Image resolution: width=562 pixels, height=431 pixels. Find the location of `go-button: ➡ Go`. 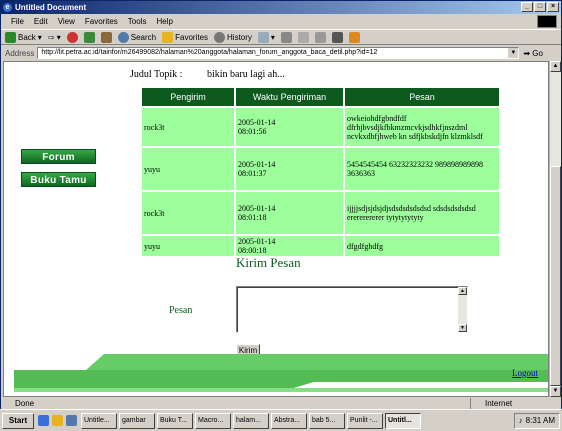

go-button: ➡ Go is located at coordinates (533, 53).